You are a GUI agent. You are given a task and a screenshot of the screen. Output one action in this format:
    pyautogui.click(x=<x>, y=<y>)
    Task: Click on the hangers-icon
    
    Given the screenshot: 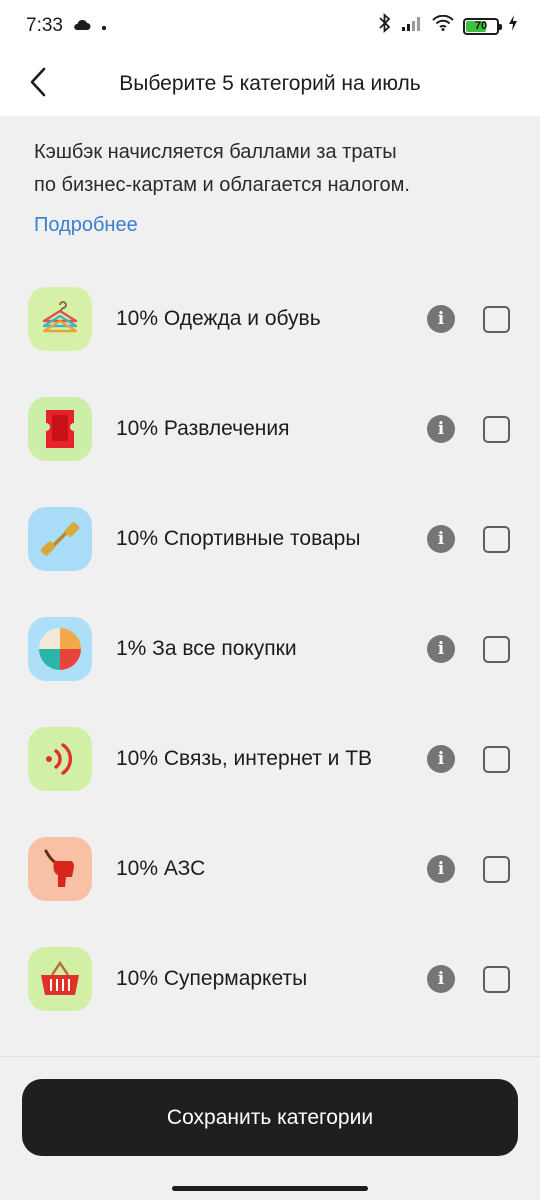 What is the action you would take?
    pyautogui.click(x=60, y=319)
    